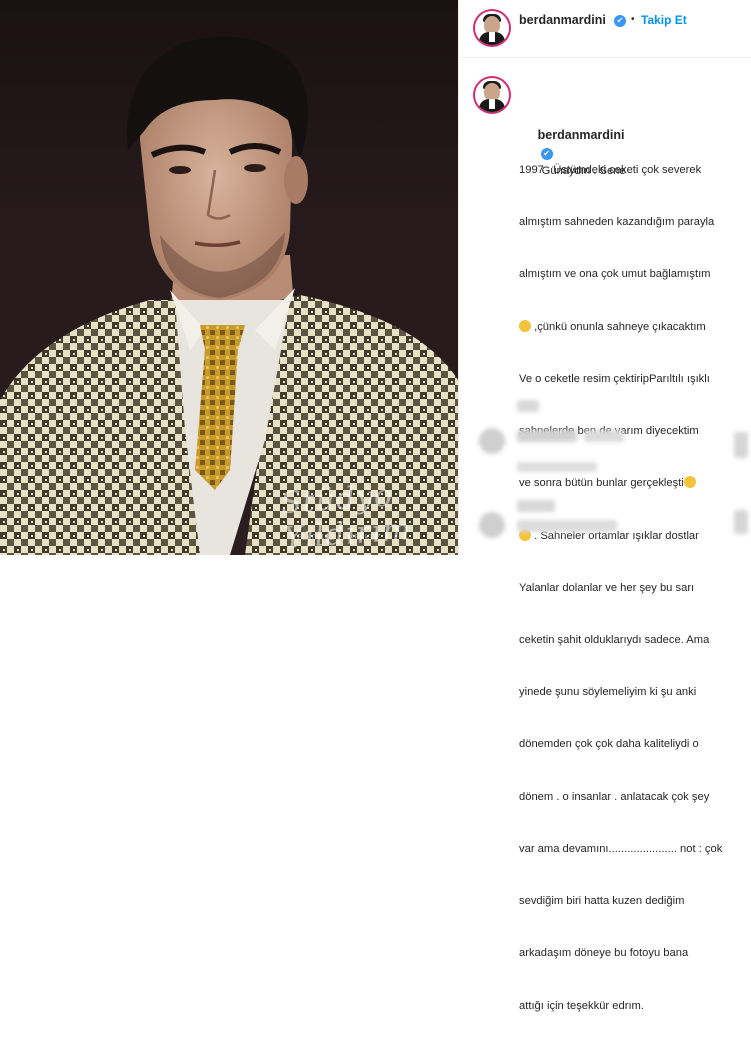 The height and width of the screenshot is (1050, 751). I want to click on caption-username: berdanmardini, so click(581, 135).